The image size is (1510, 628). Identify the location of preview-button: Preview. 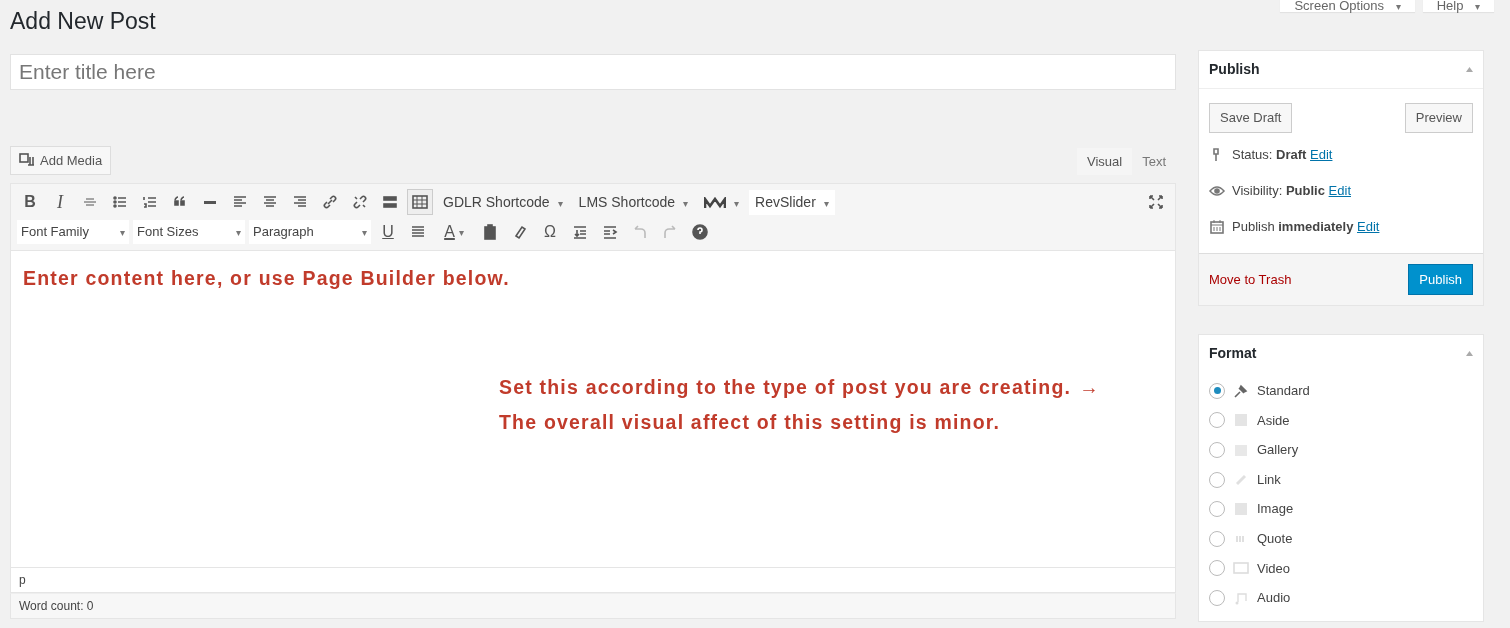
(1438, 118).